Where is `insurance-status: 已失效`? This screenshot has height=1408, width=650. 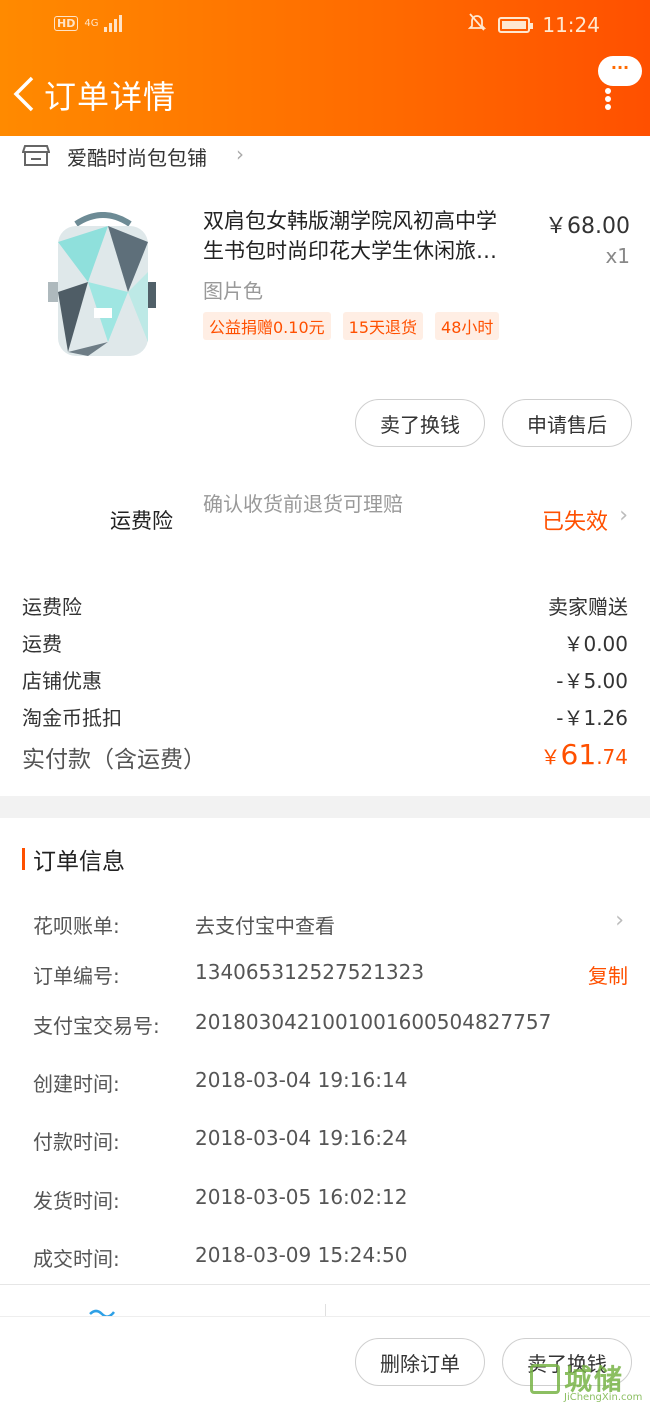
insurance-status: 已失效 is located at coordinates (575, 520).